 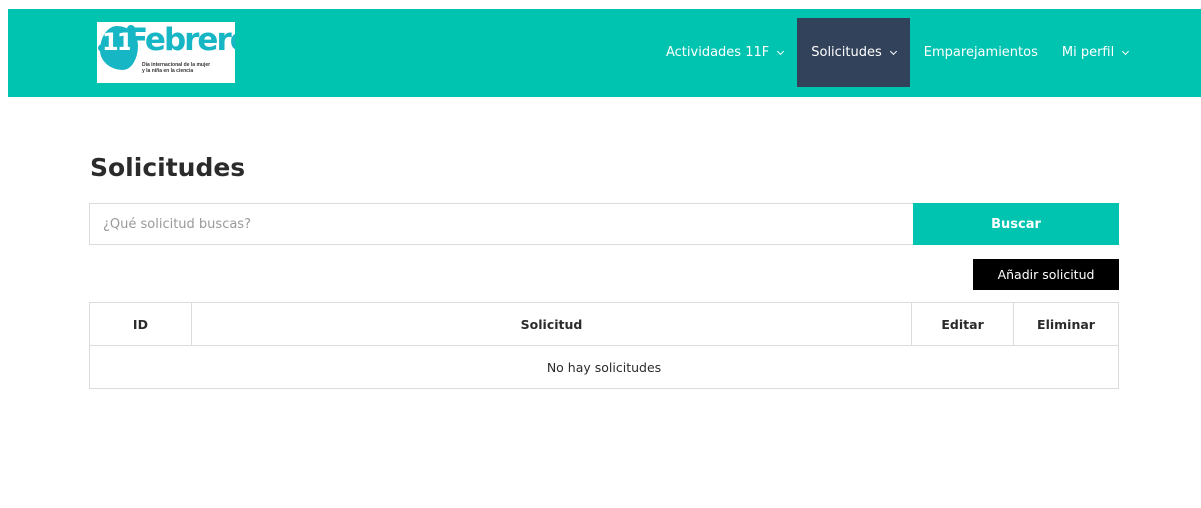 I want to click on add-solicitud-button: Añadir solicitud, so click(x=1046, y=274).